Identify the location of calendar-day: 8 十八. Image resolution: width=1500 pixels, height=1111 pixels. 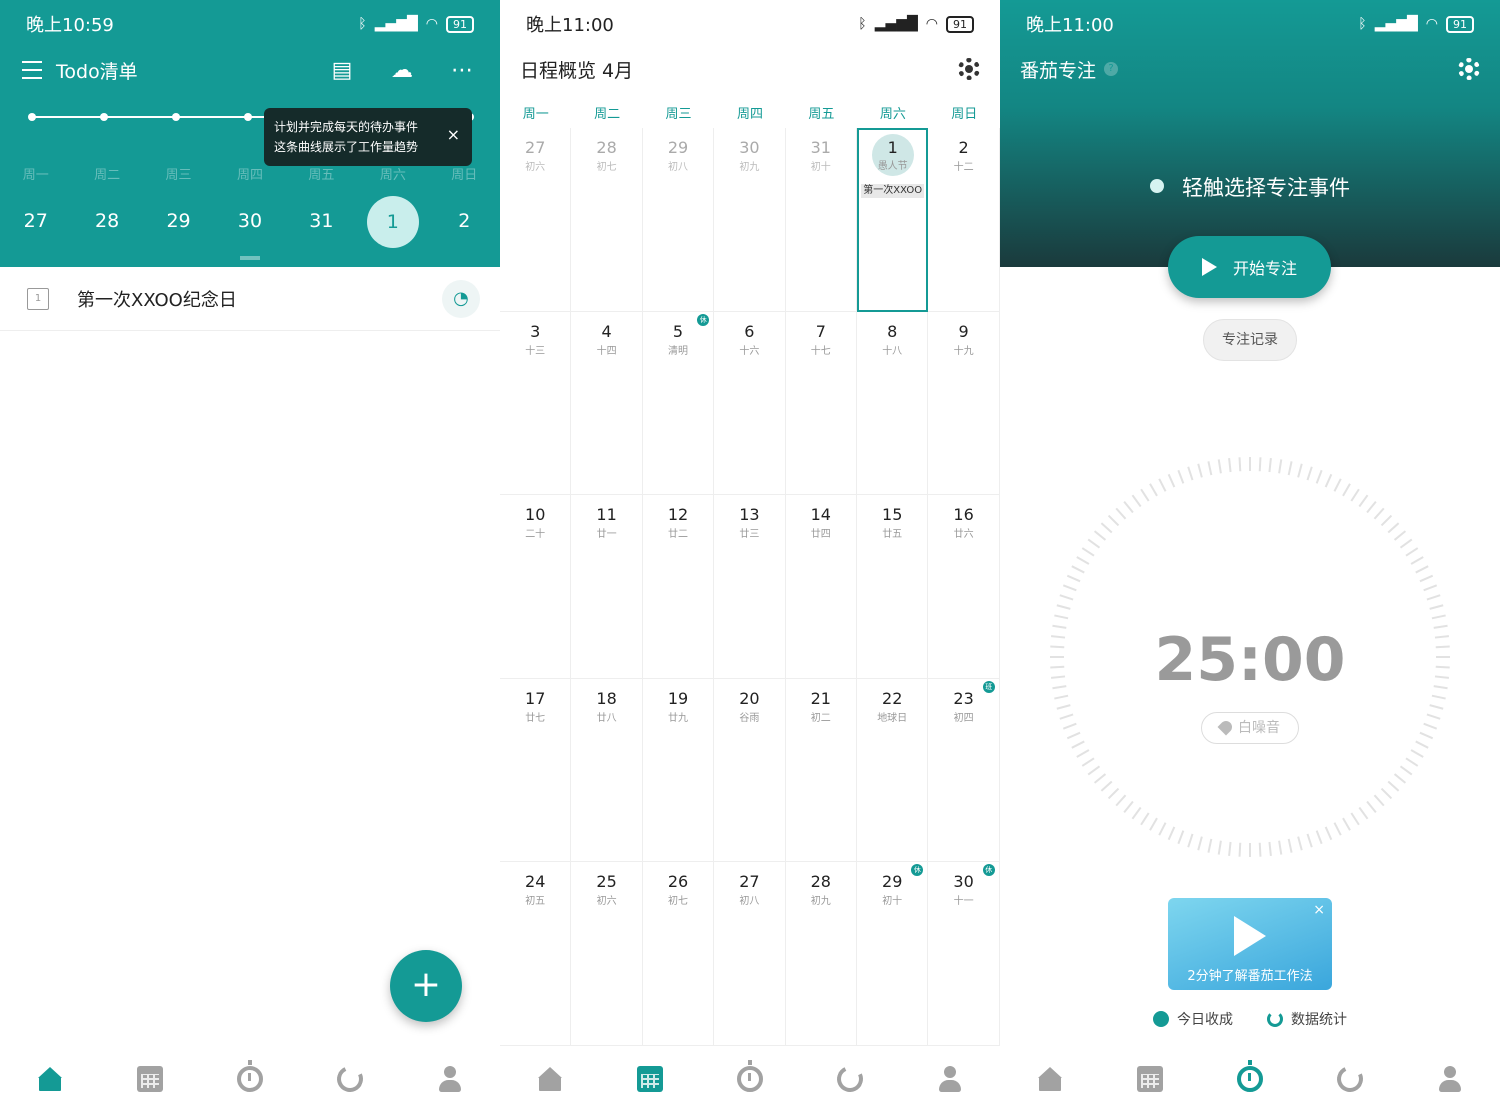
(893, 403).